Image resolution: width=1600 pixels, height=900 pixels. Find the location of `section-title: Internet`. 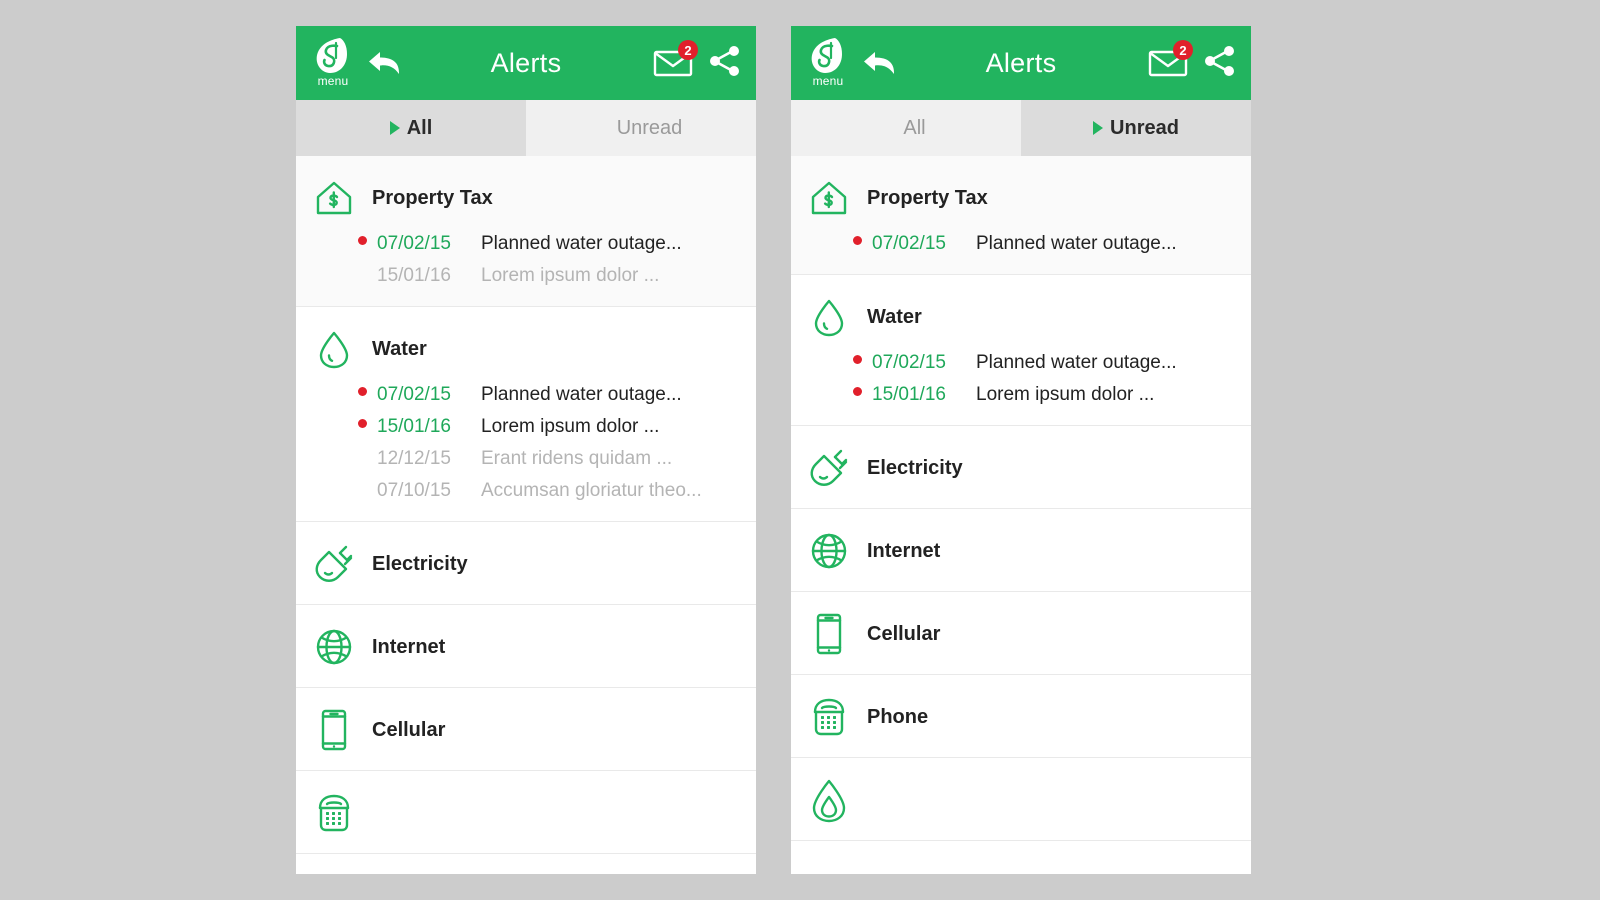

section-title: Internet is located at coordinates (409, 646).